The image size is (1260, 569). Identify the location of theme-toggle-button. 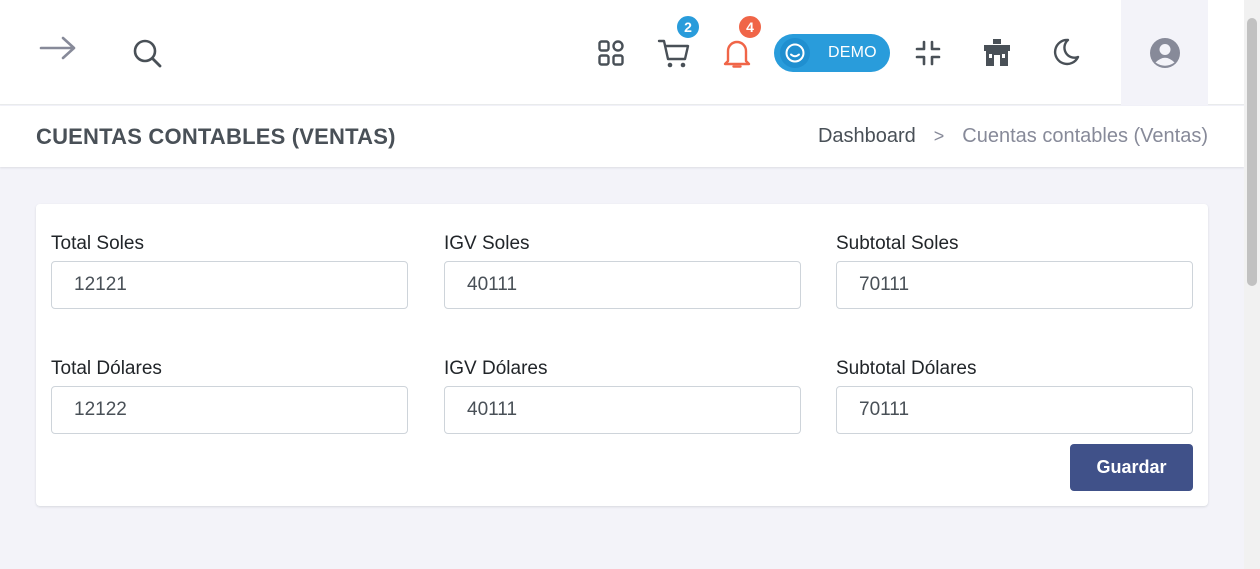
(1066, 52).